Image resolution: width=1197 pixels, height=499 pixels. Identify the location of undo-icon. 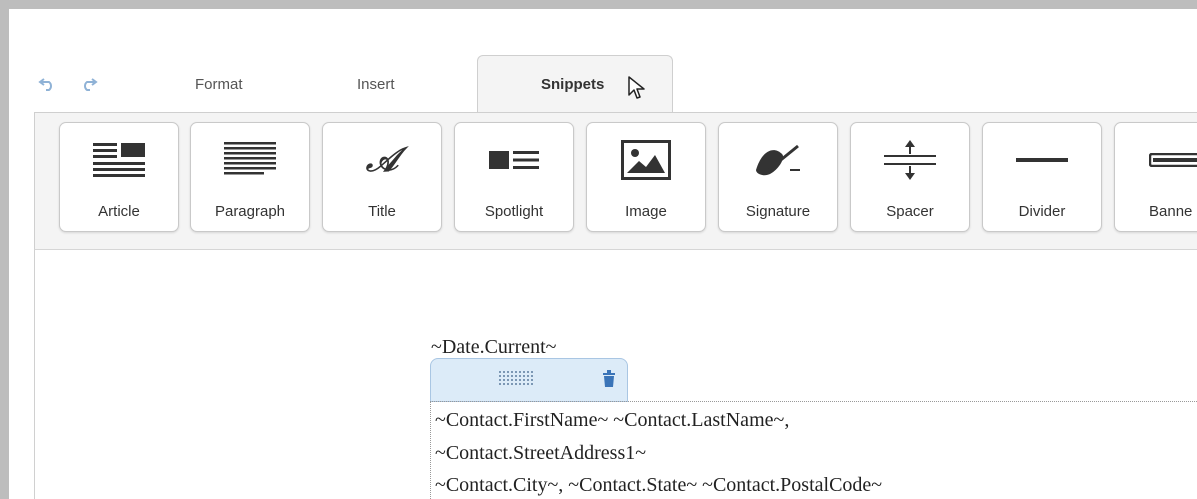
(47, 83).